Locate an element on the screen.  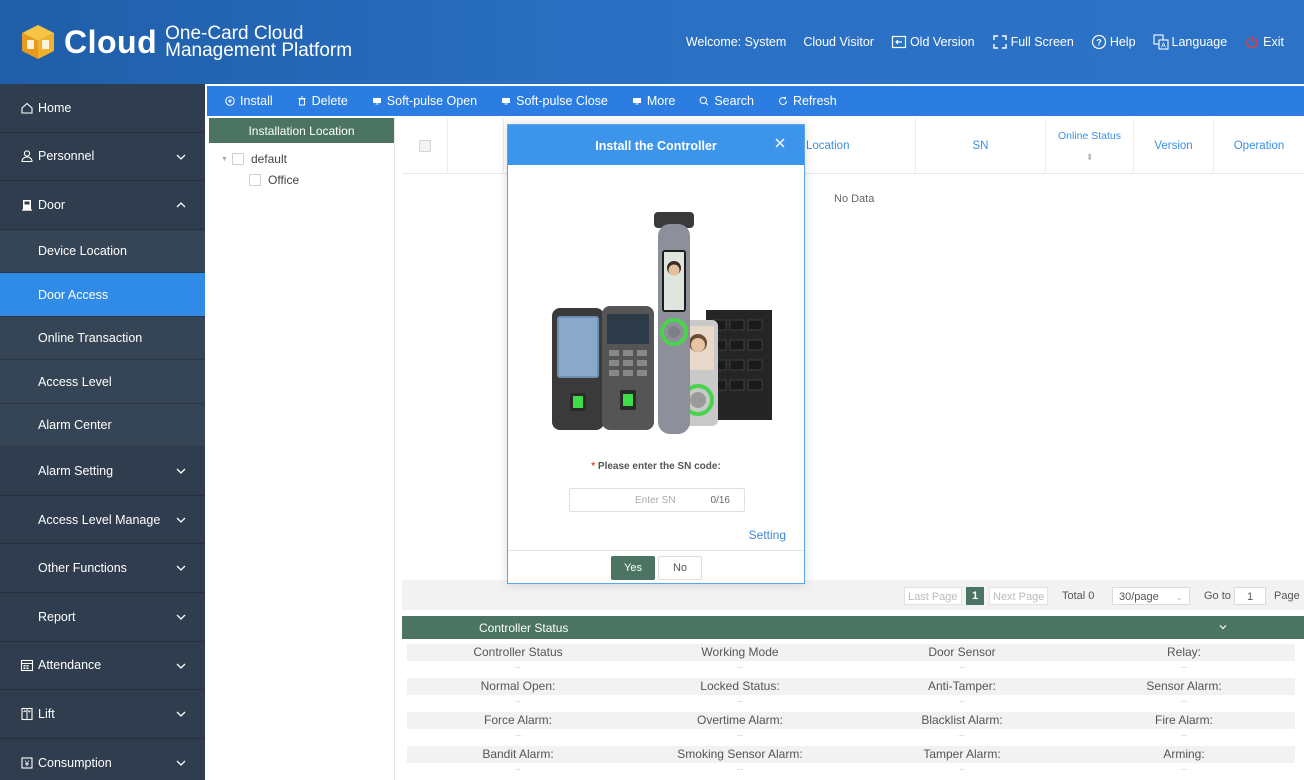
tree-node-default: ▼ default is located at coordinates (300, 159).